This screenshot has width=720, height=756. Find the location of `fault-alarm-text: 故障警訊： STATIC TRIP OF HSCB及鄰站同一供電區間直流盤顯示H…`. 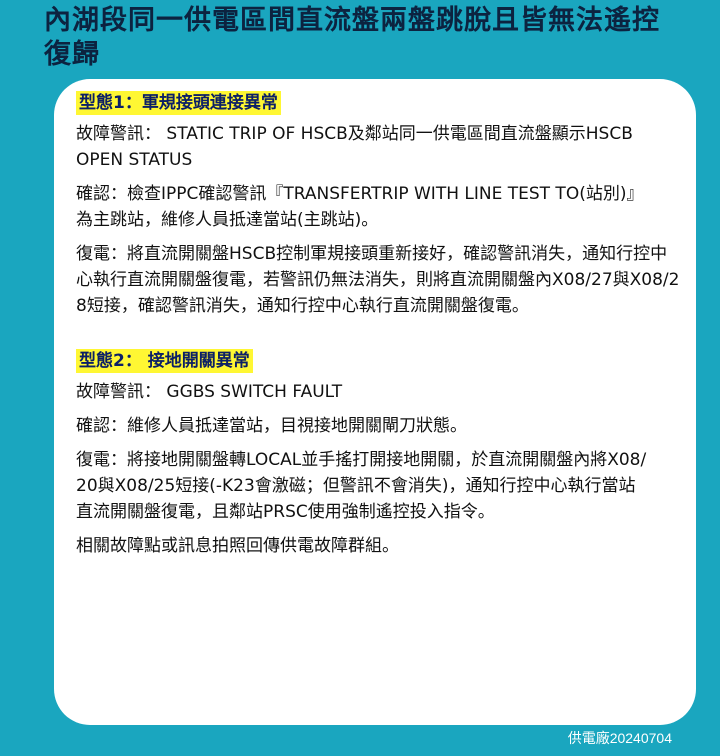

fault-alarm-text: 故障警訊： STATIC TRIP OF HSCB及鄰站同一供電區間直流盤顯示H… is located at coordinates (354, 147).